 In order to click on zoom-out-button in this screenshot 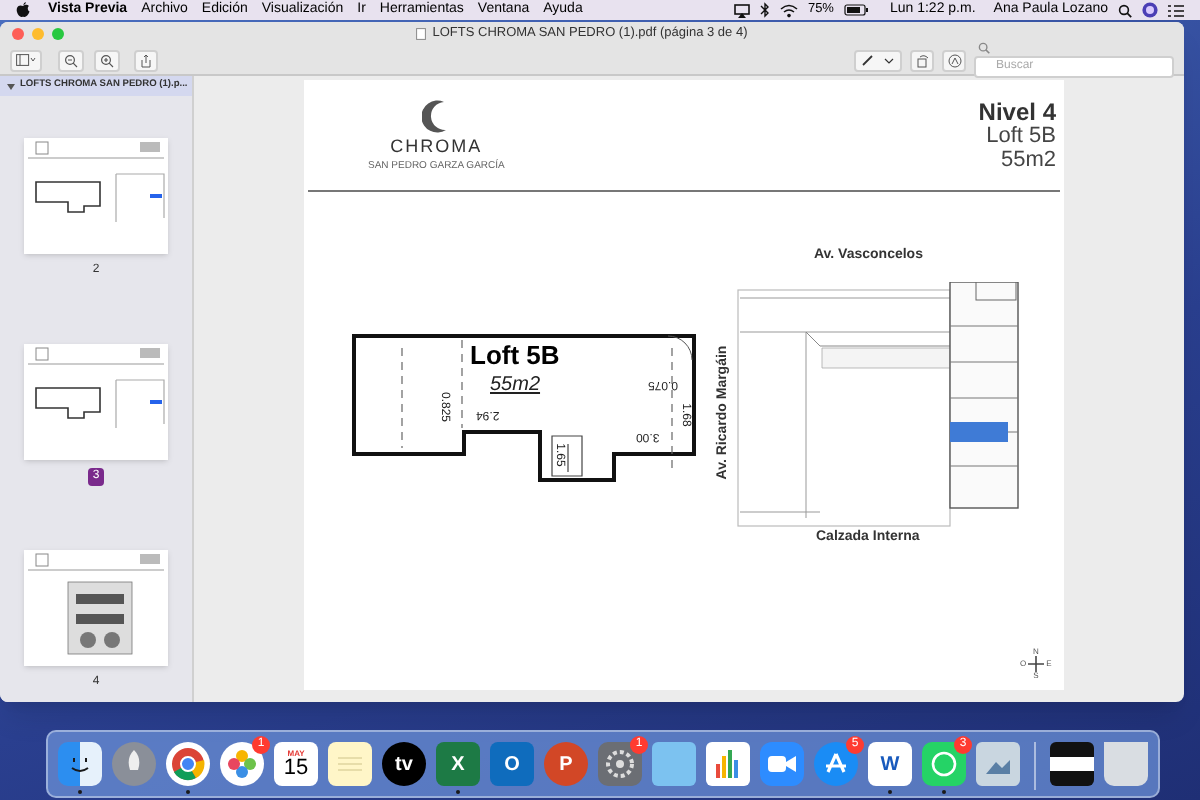, I will do `click(71, 60)`.